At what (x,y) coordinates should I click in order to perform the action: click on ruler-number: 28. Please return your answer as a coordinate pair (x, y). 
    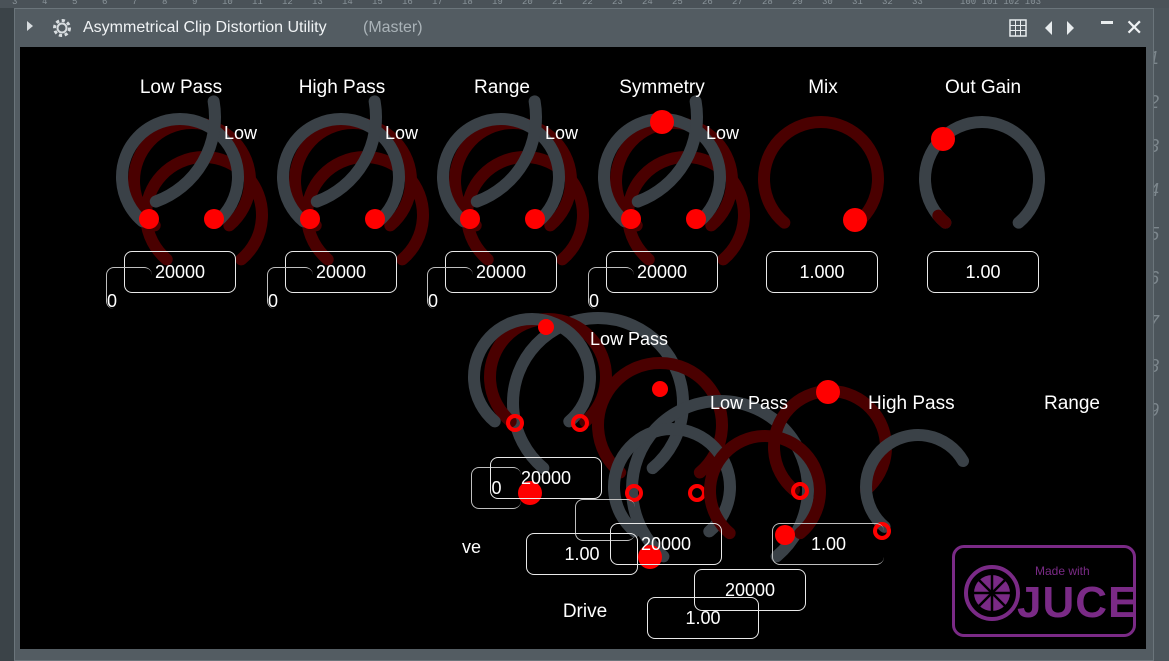
    Looking at the image, I should click on (767, 3).